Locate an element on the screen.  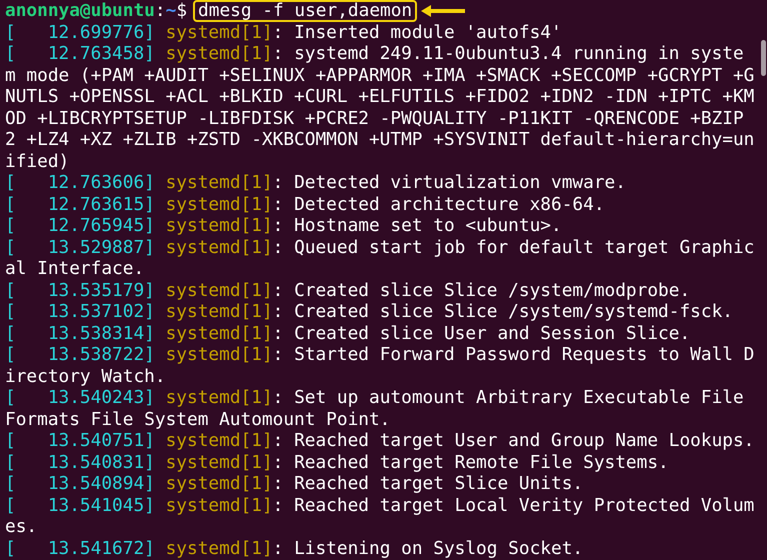
log-line: [ 13.529887] systemd[1]: Queued start job for default target Graphical Interface. is located at coordinates (380, 258).